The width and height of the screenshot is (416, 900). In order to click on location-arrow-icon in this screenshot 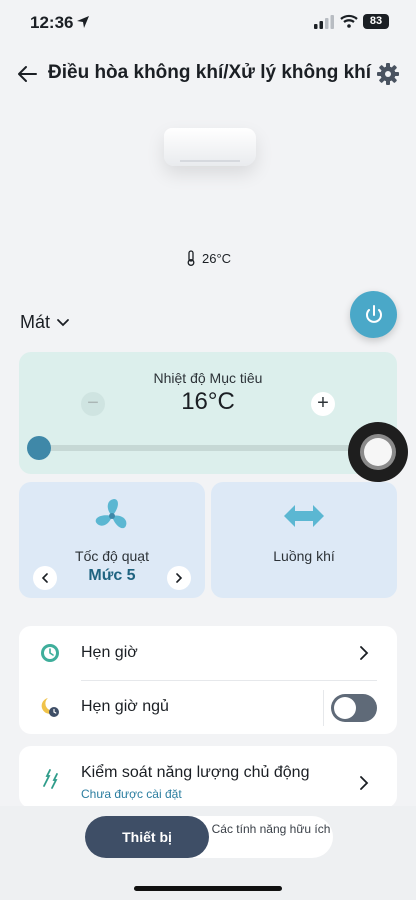, I will do `click(83, 22)`.